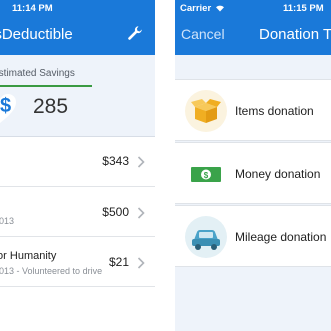 The height and width of the screenshot is (331, 331). What do you see at coordinates (303, 8) in the screenshot?
I see `status-time: 11:15 PM` at bounding box center [303, 8].